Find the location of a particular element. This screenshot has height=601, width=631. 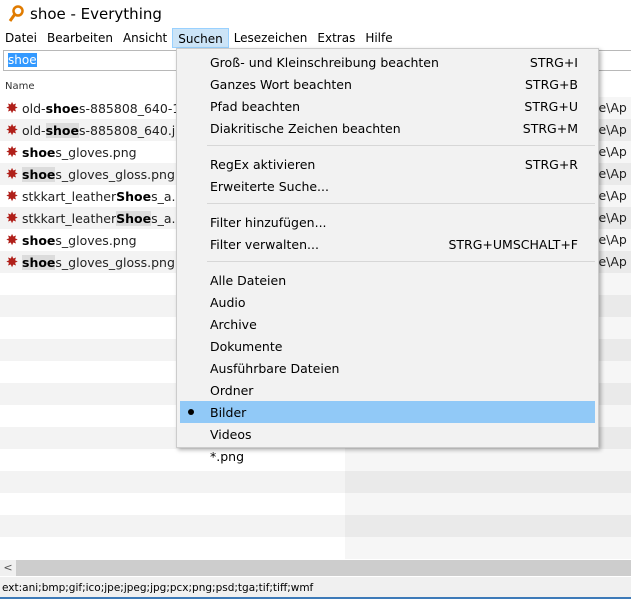

menu-item: Alle Dateien is located at coordinates (387, 280).